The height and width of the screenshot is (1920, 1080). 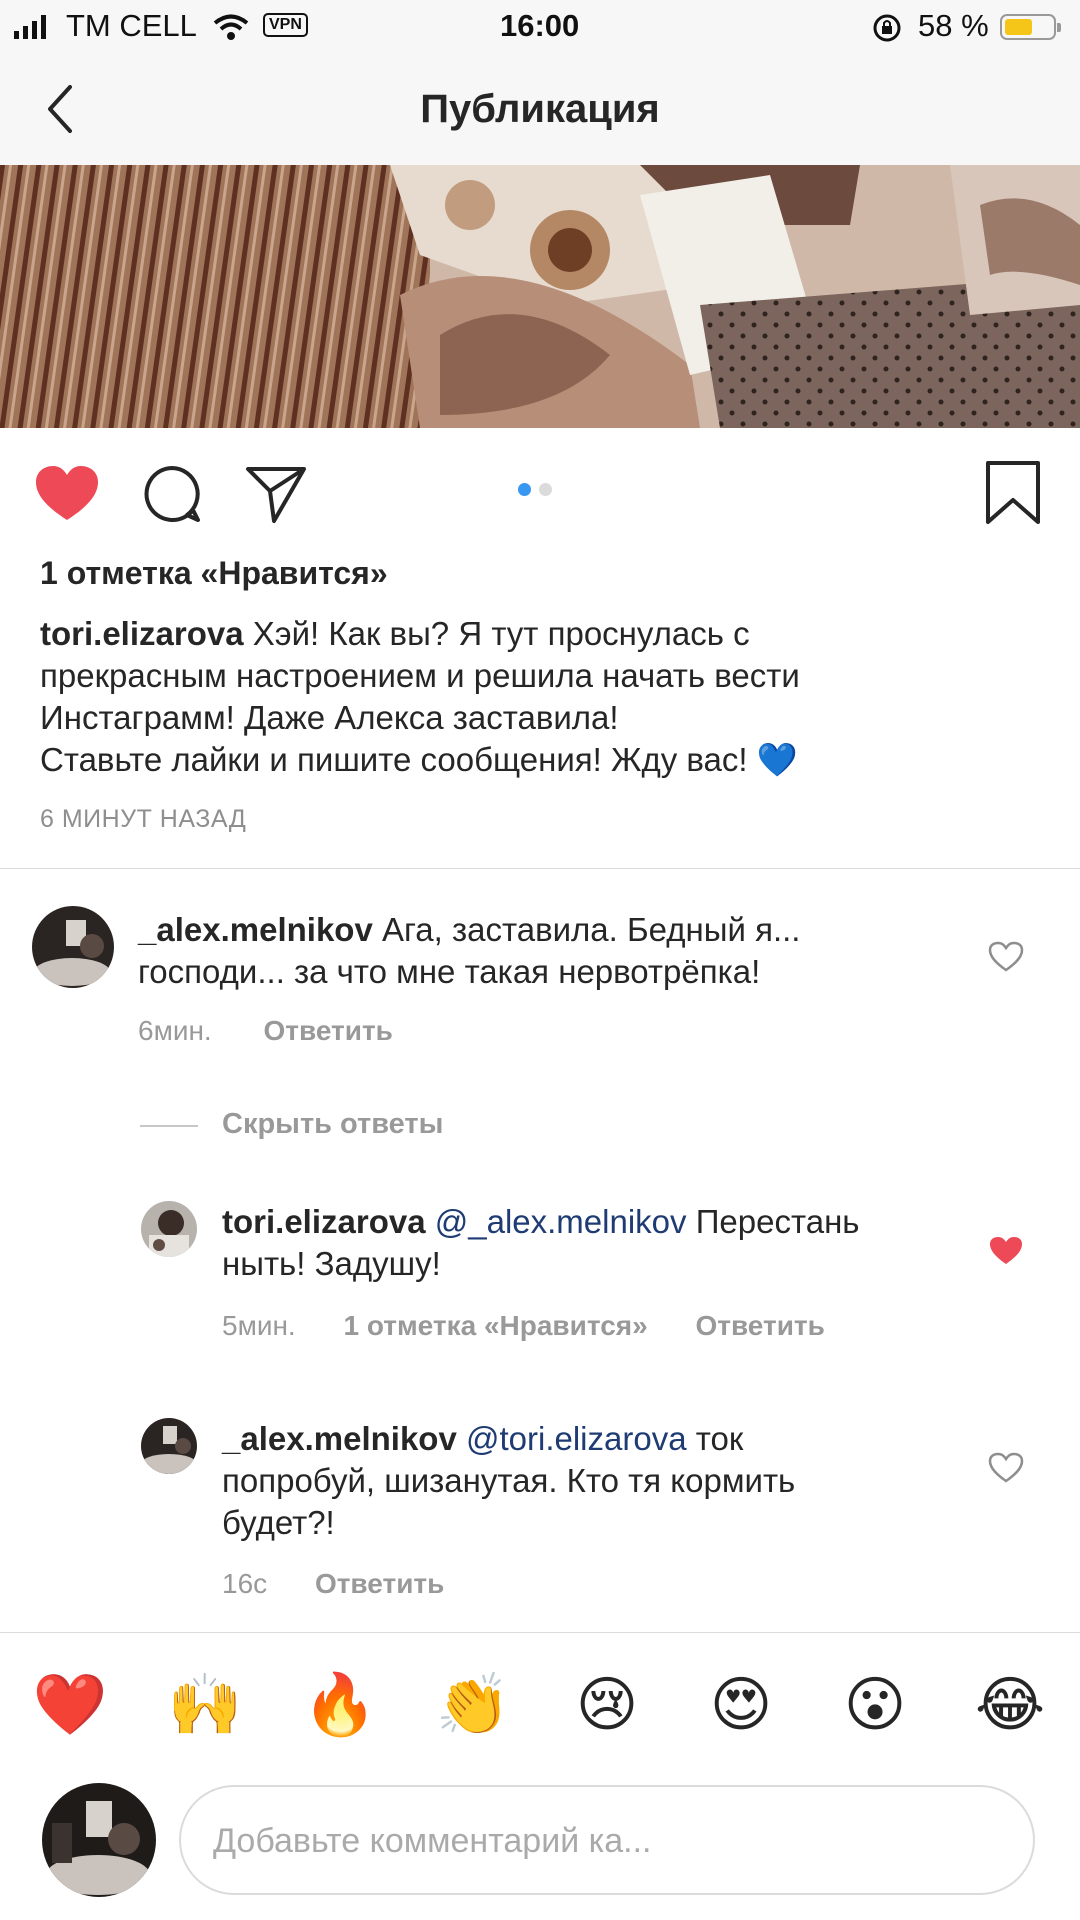 I want to click on reply-mention: @_alex.melnikov, so click(x=561, y=1221).